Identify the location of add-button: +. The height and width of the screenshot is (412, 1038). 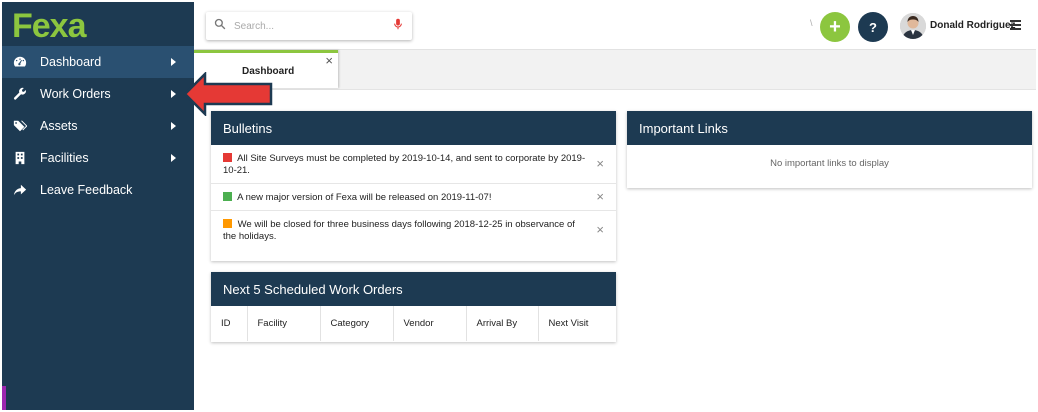
(835, 27).